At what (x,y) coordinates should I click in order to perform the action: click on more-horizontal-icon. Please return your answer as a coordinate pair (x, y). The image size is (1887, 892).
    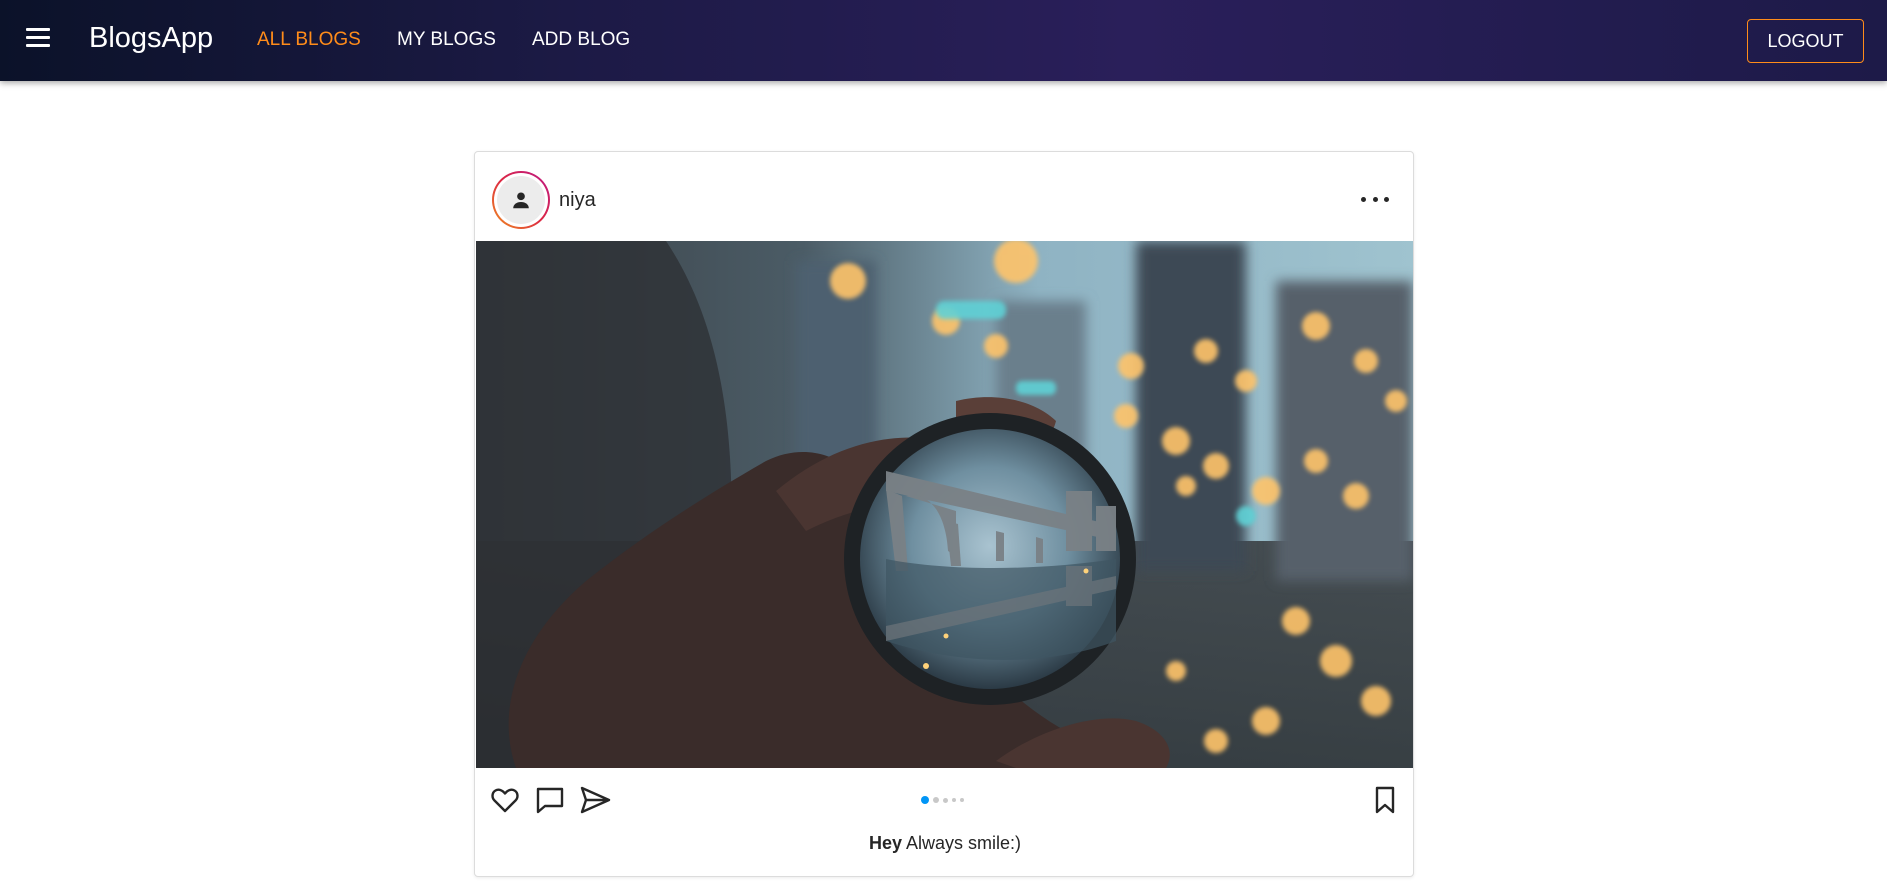
    Looking at the image, I should click on (1375, 199).